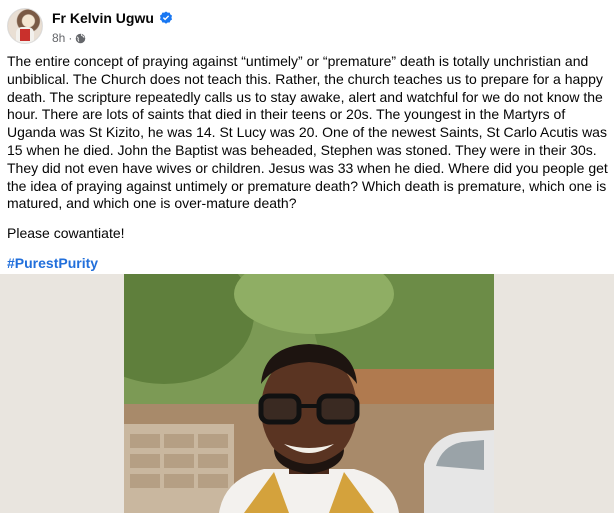 The width and height of the screenshot is (614, 513). What do you see at coordinates (58, 38) in the screenshot?
I see `post-time: 8h` at bounding box center [58, 38].